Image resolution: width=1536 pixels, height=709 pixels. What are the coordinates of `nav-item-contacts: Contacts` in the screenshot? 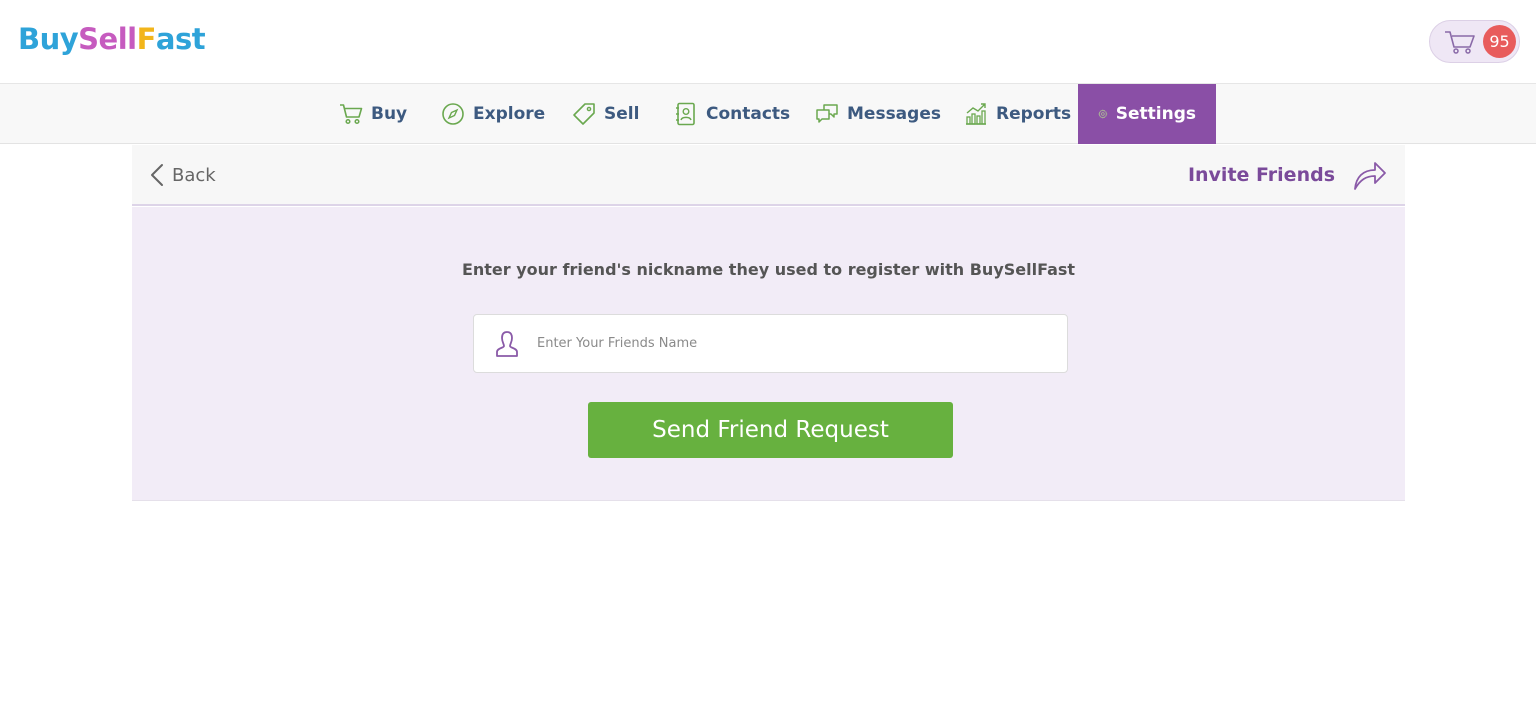 It's located at (732, 114).